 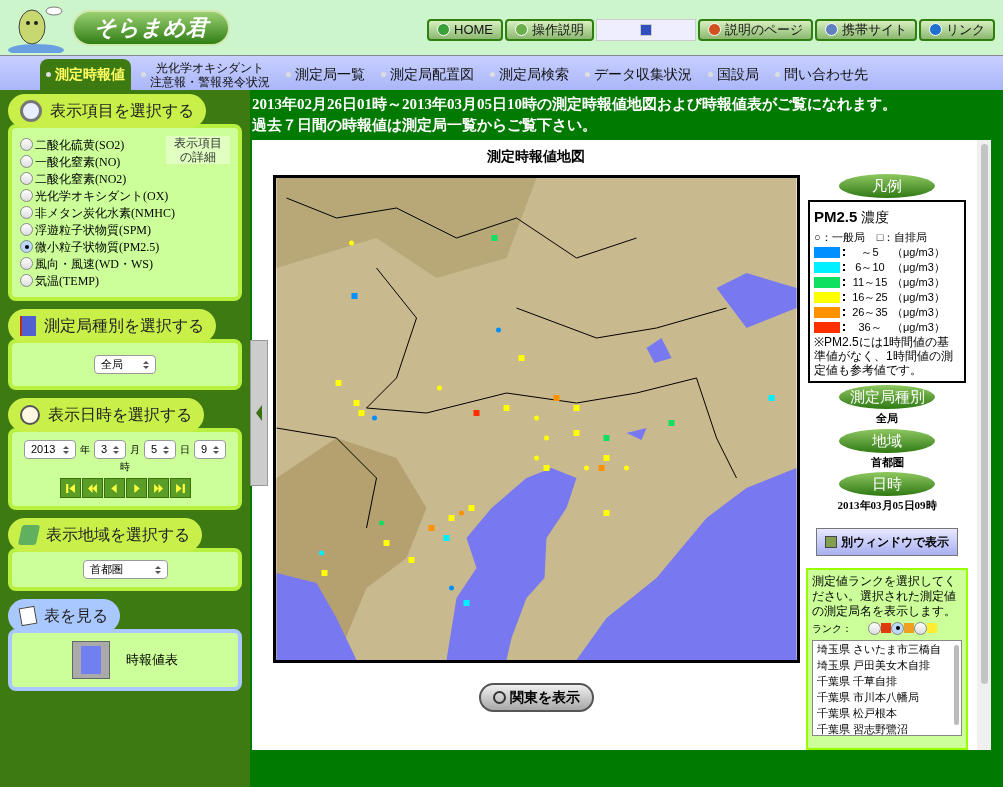 What do you see at coordinates (887, 712) in the screenshot?
I see `station-item: 千葉県 松戸根本` at bounding box center [887, 712].